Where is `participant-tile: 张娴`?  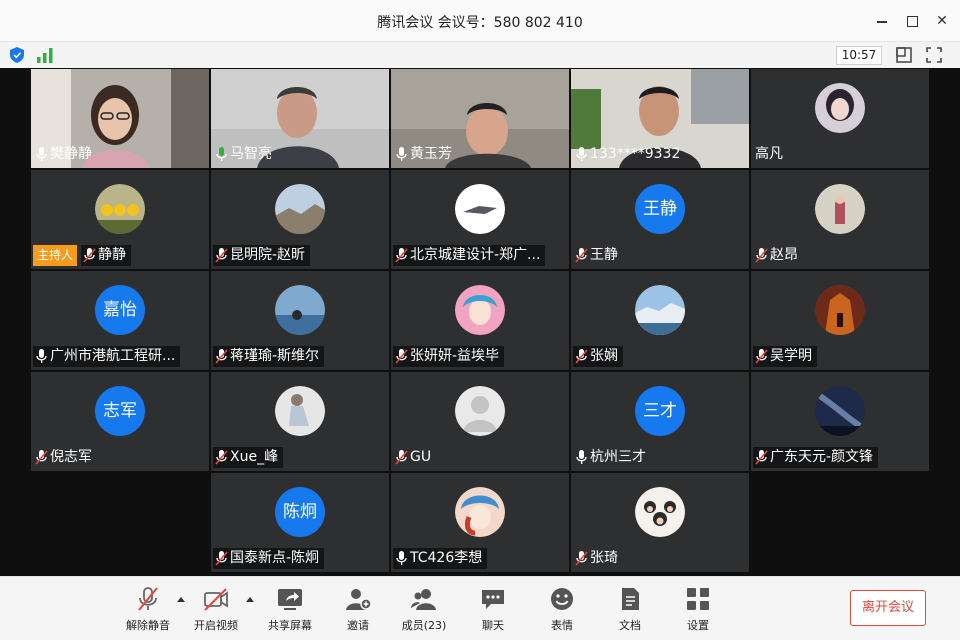 participant-tile: 张娴 is located at coordinates (660, 320).